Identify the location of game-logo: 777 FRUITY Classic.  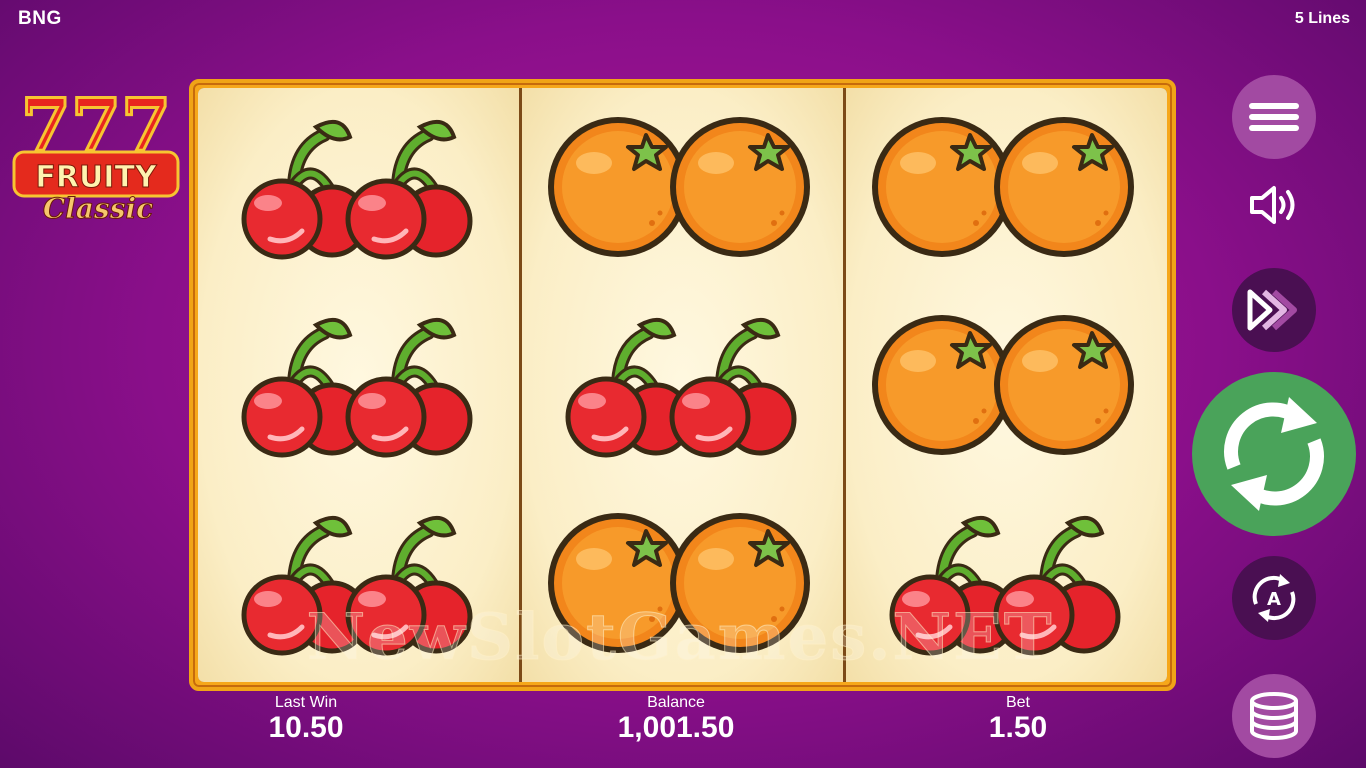
(96, 157).